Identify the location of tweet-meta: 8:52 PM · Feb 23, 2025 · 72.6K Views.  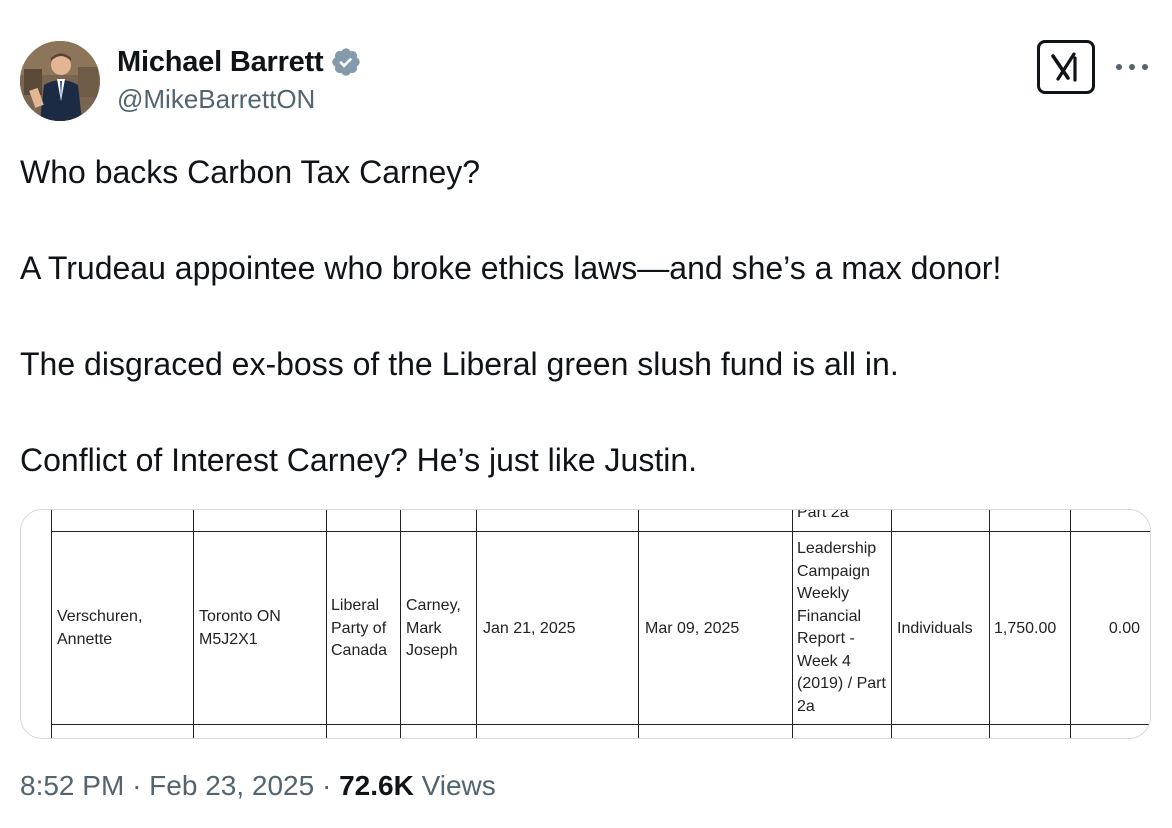
(258, 786).